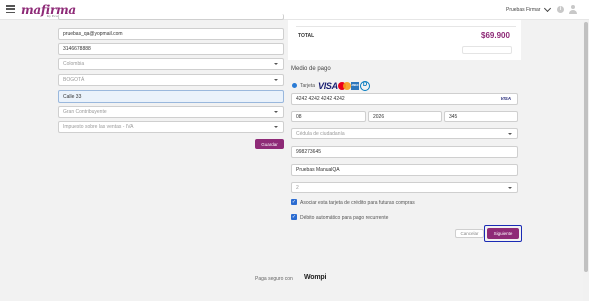  I want to click on taxpayer-select: Gran Contribuyente, so click(171, 112).